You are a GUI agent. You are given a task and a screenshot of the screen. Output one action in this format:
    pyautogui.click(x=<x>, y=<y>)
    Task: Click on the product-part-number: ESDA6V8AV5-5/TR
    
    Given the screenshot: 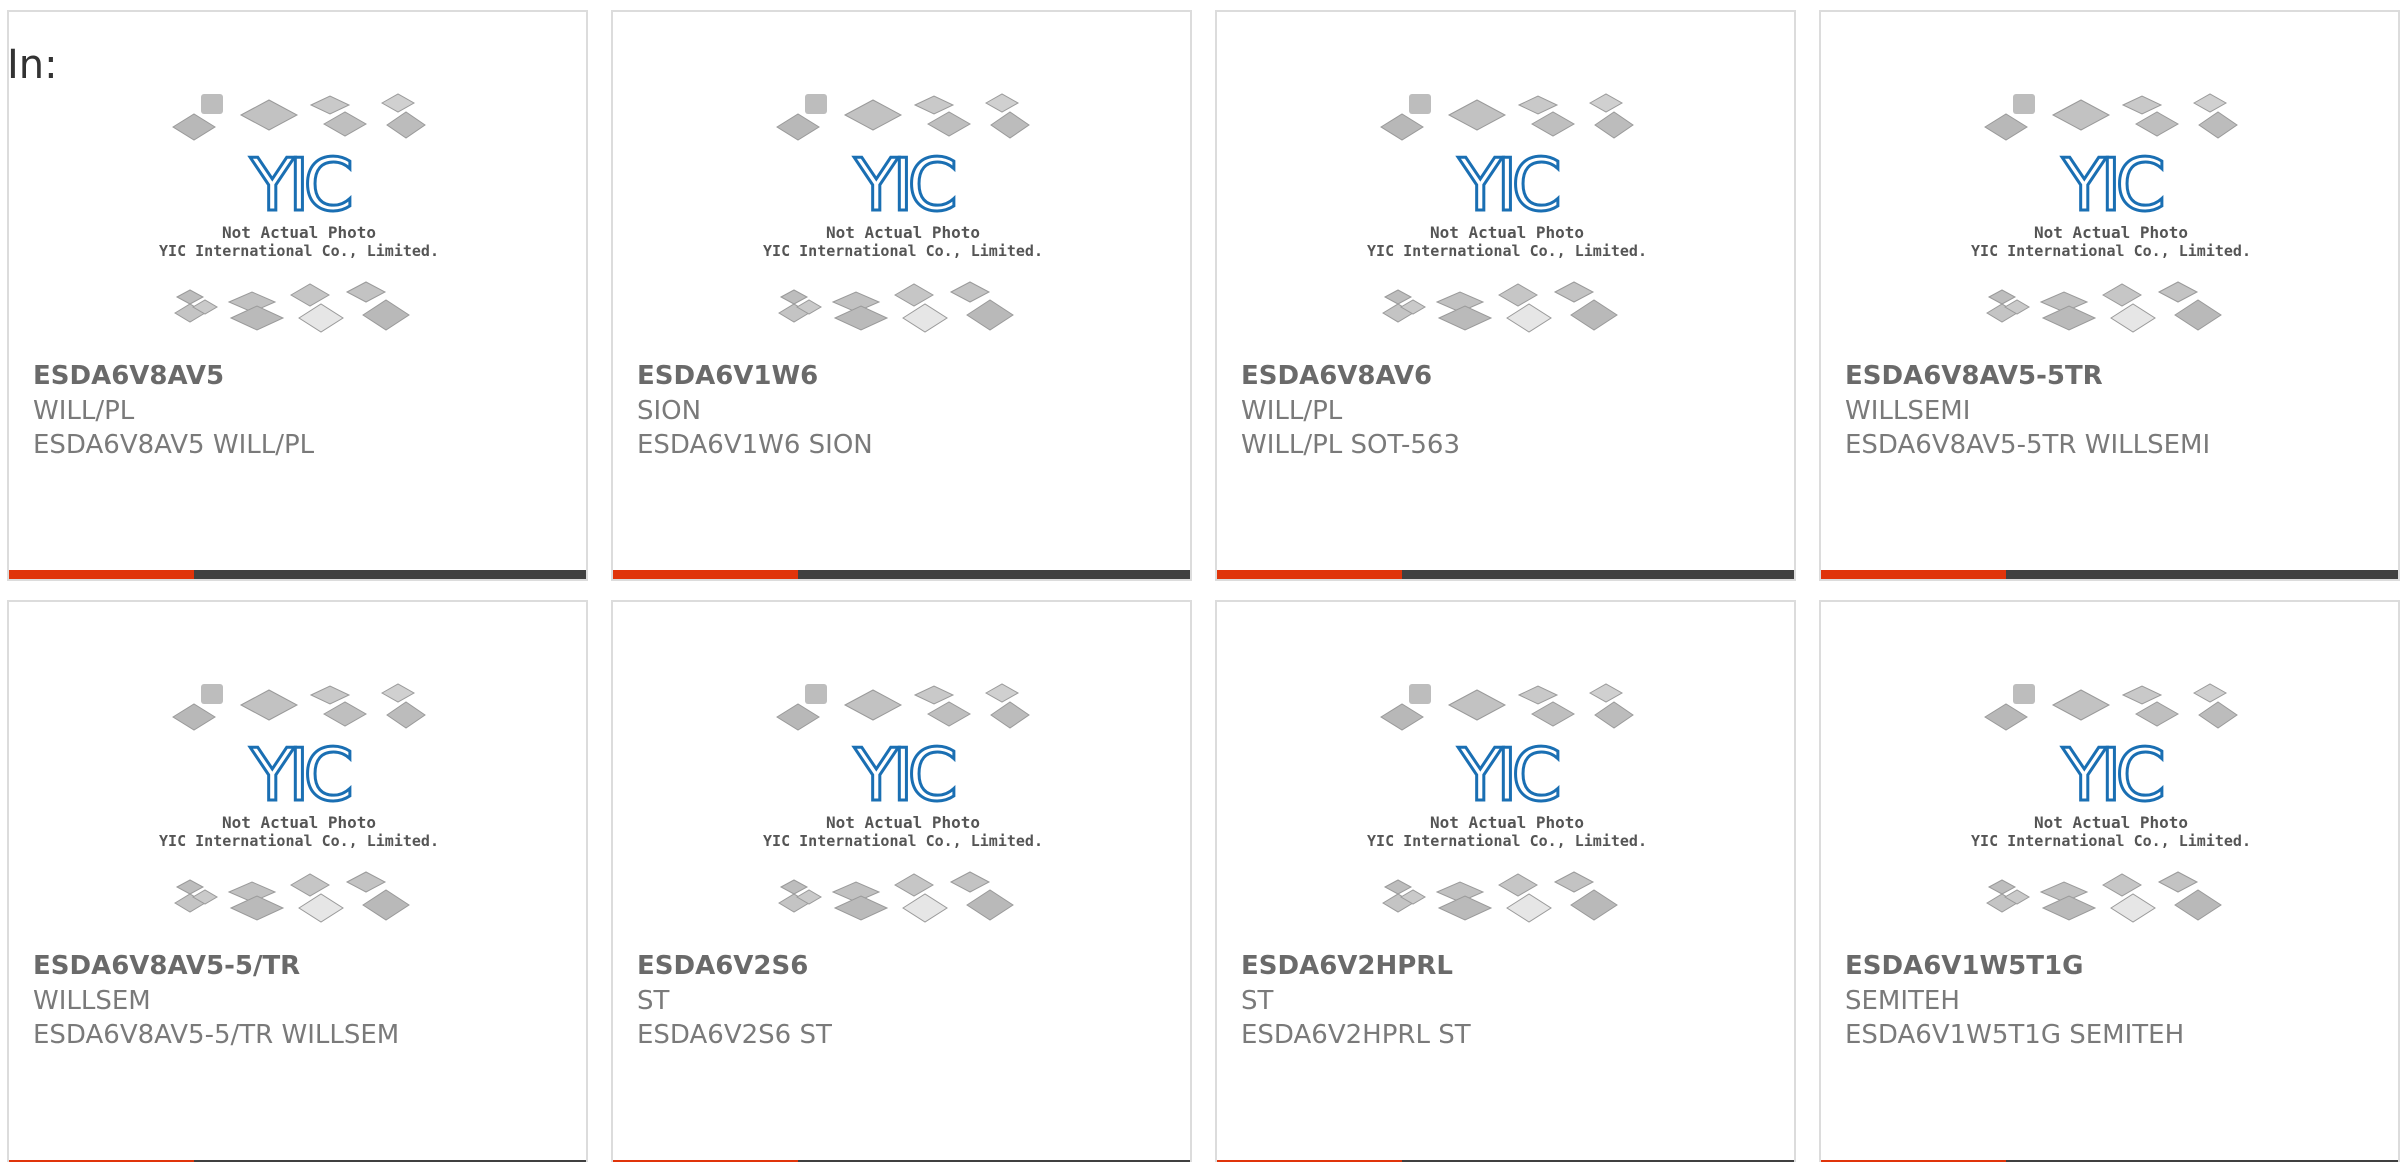 What is the action you would take?
    pyautogui.click(x=166, y=966)
    